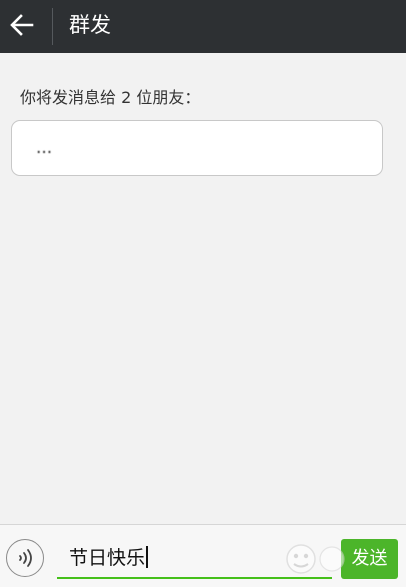 The height and width of the screenshot is (587, 406). I want to click on send-button: 发送, so click(369, 559).